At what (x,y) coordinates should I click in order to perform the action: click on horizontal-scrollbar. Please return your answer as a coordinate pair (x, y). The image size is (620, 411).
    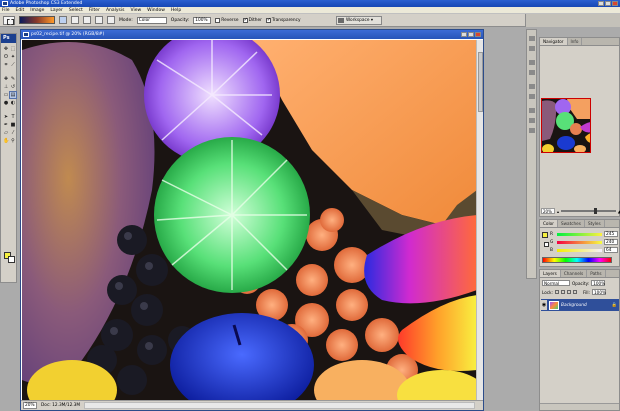
    Looking at the image, I should click on (279, 405).